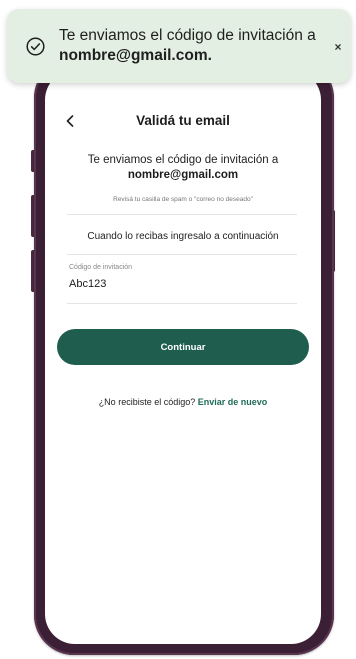 The width and height of the screenshot is (356, 659). What do you see at coordinates (183, 175) in the screenshot?
I see `sent-email: nombre@gmail.com` at bounding box center [183, 175].